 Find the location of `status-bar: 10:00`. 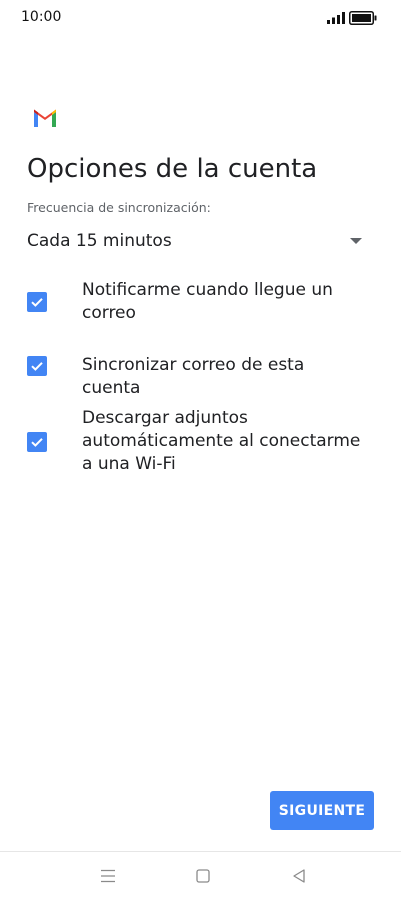

status-bar: 10:00 is located at coordinates (200, 18).